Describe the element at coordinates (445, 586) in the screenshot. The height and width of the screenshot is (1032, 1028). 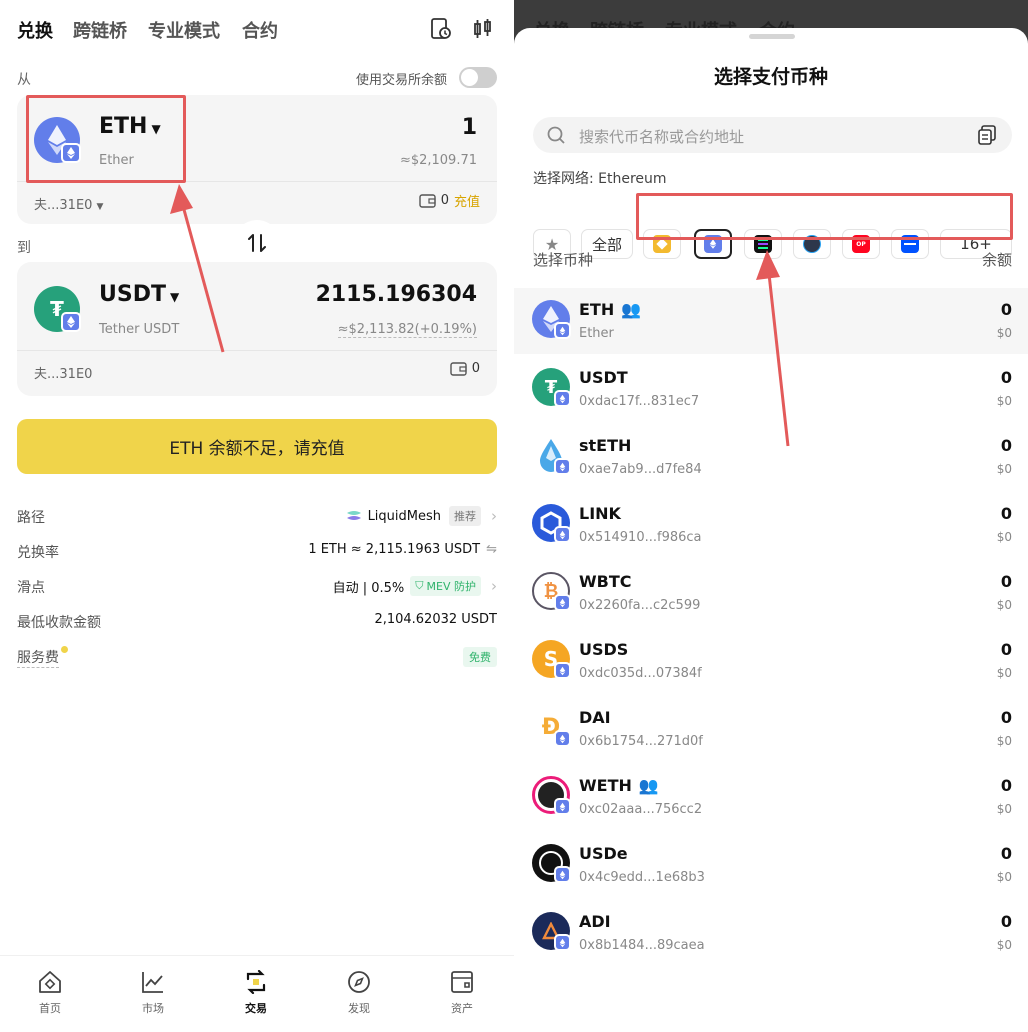
I see `mev-protection-tag: ⛉ MEV 防护` at that location.